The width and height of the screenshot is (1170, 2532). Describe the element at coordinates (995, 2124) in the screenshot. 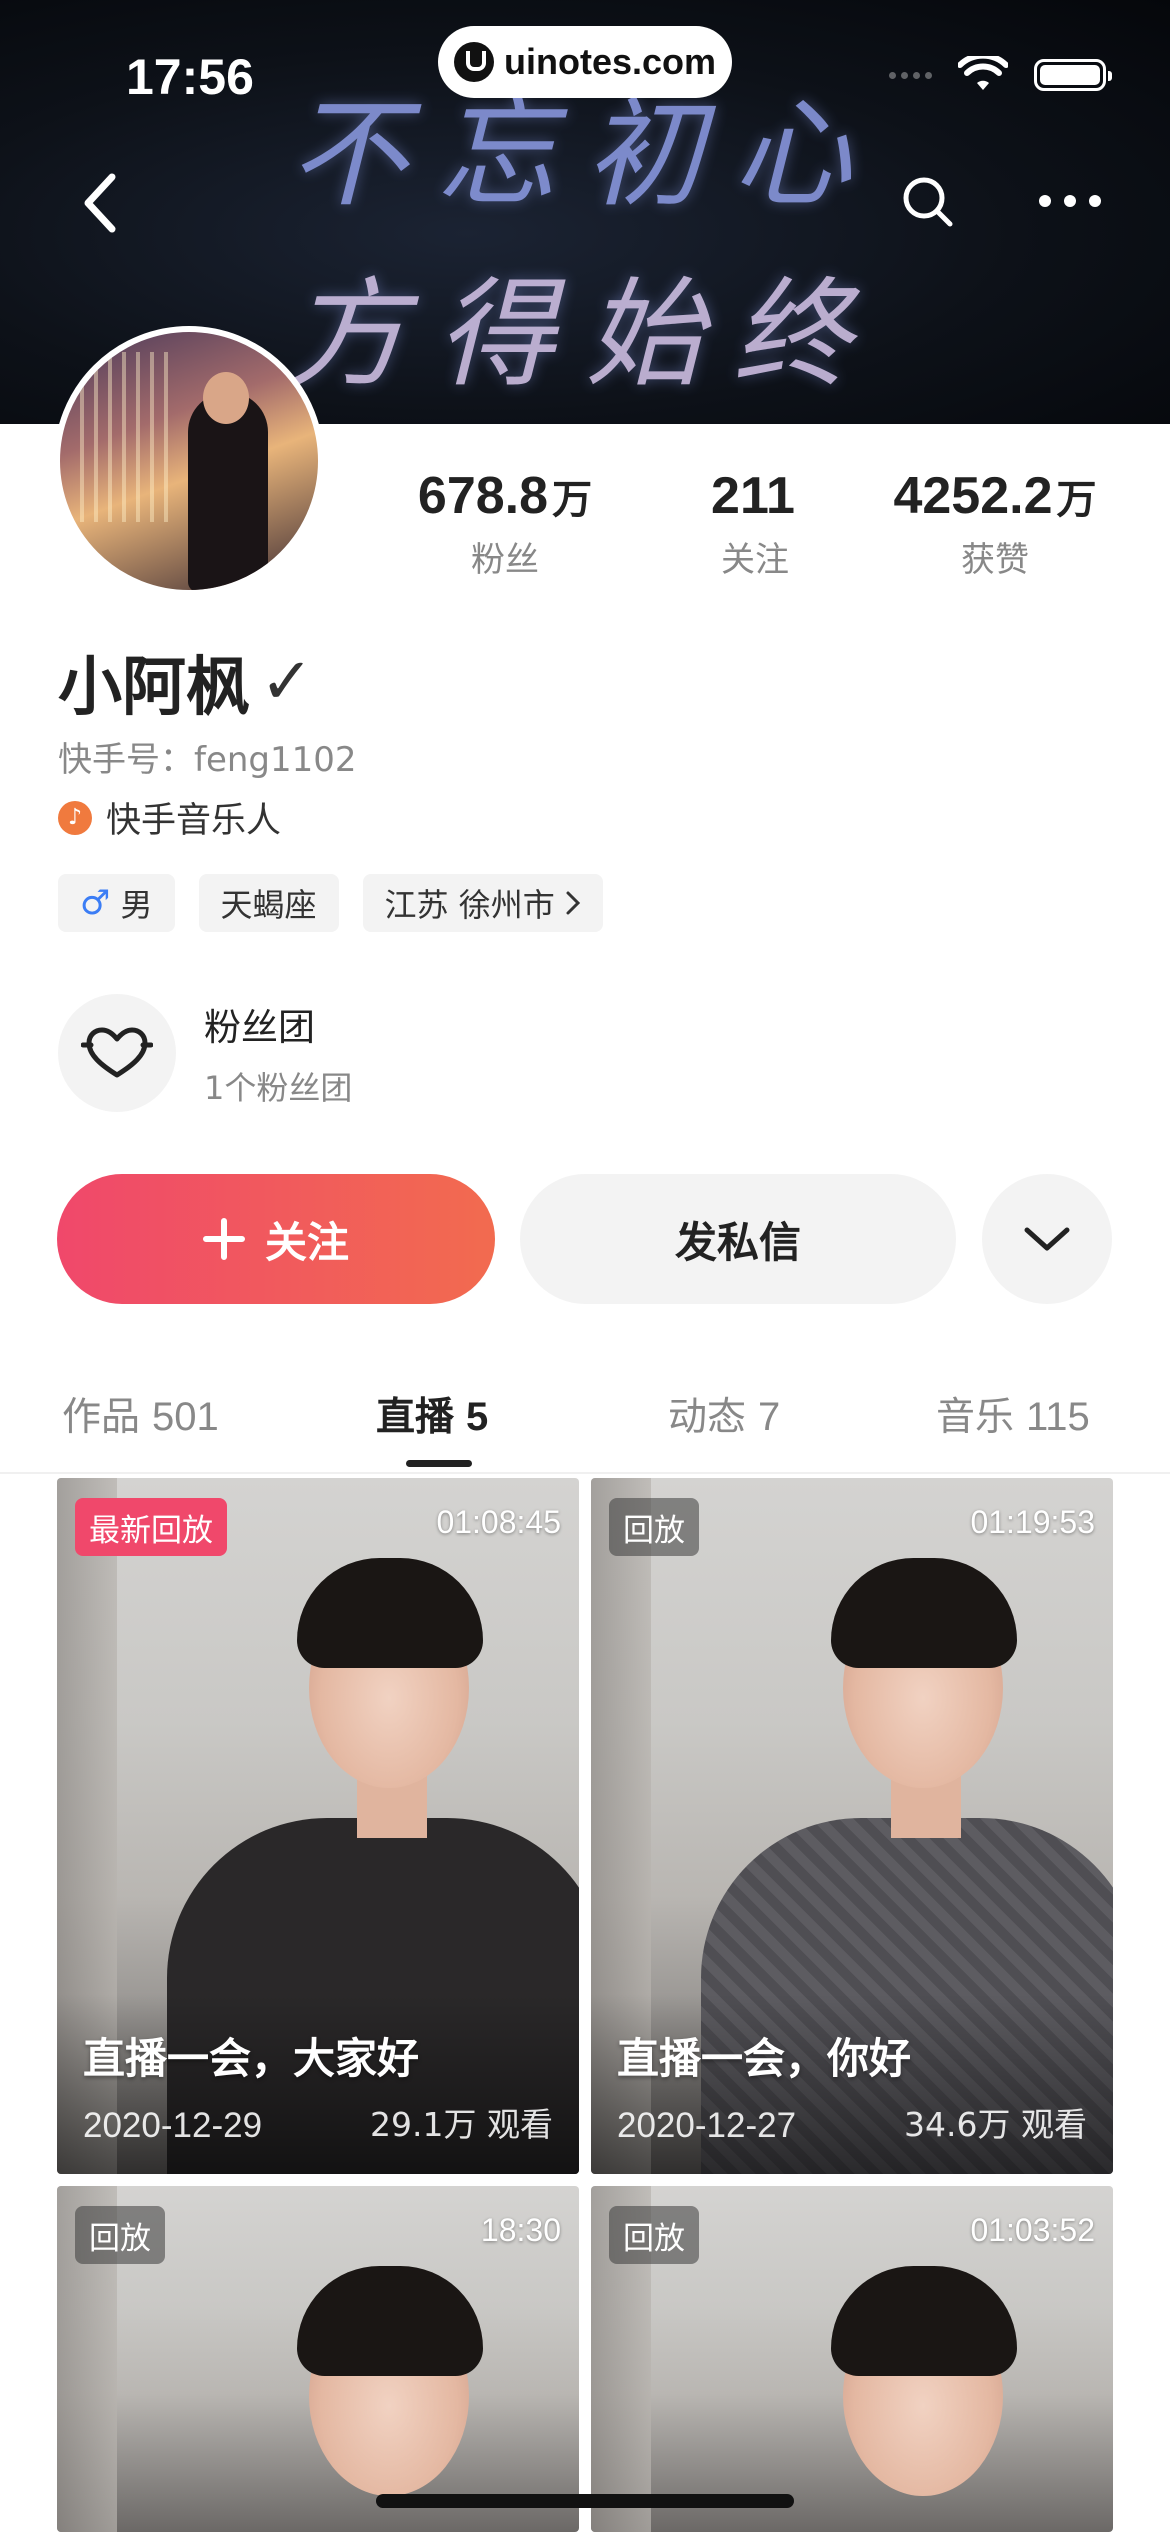

I see `video-views: 34.6万 观看` at that location.